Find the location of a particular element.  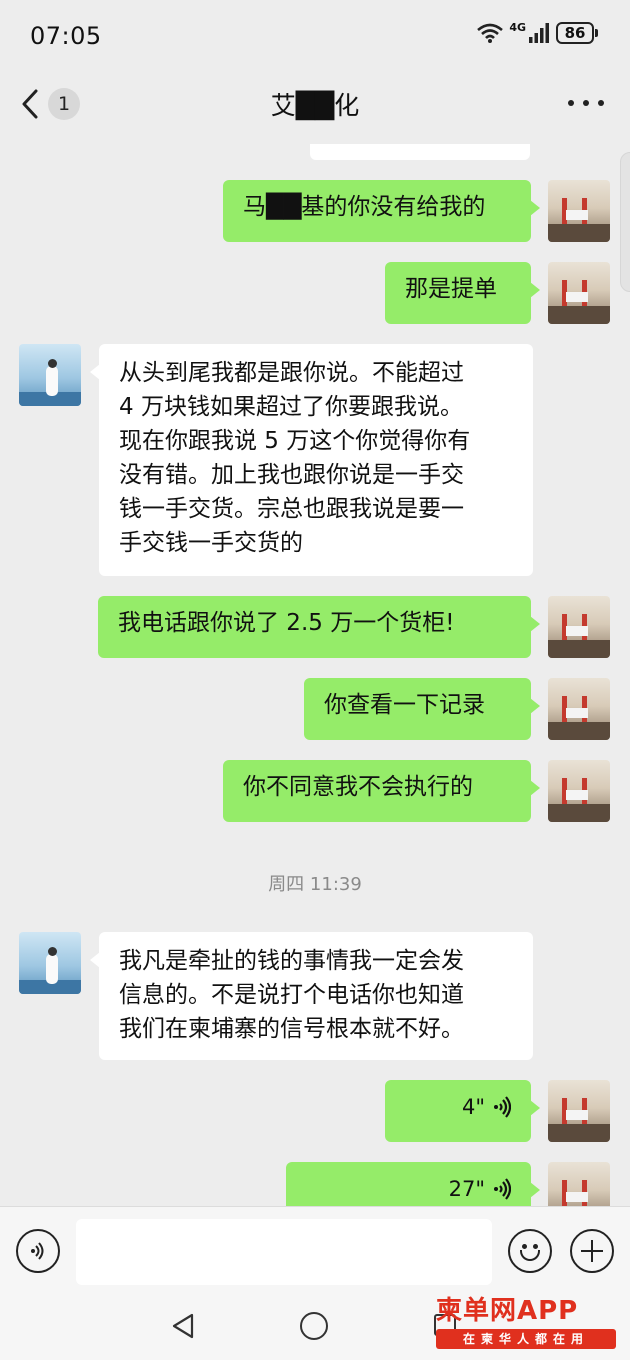

message-line: 从头到尾我都是跟你说。不能超过 is located at coordinates (291, 373).